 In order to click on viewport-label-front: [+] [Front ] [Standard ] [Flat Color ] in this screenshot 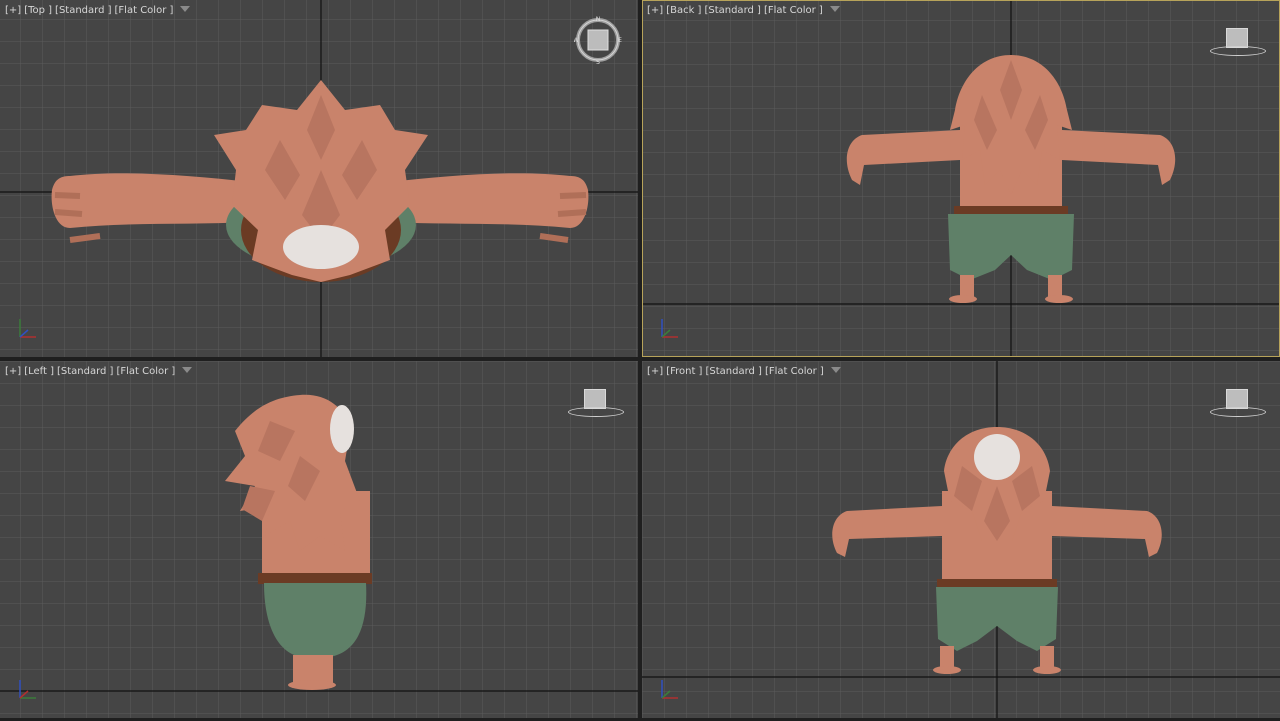, I will do `click(744, 371)`.